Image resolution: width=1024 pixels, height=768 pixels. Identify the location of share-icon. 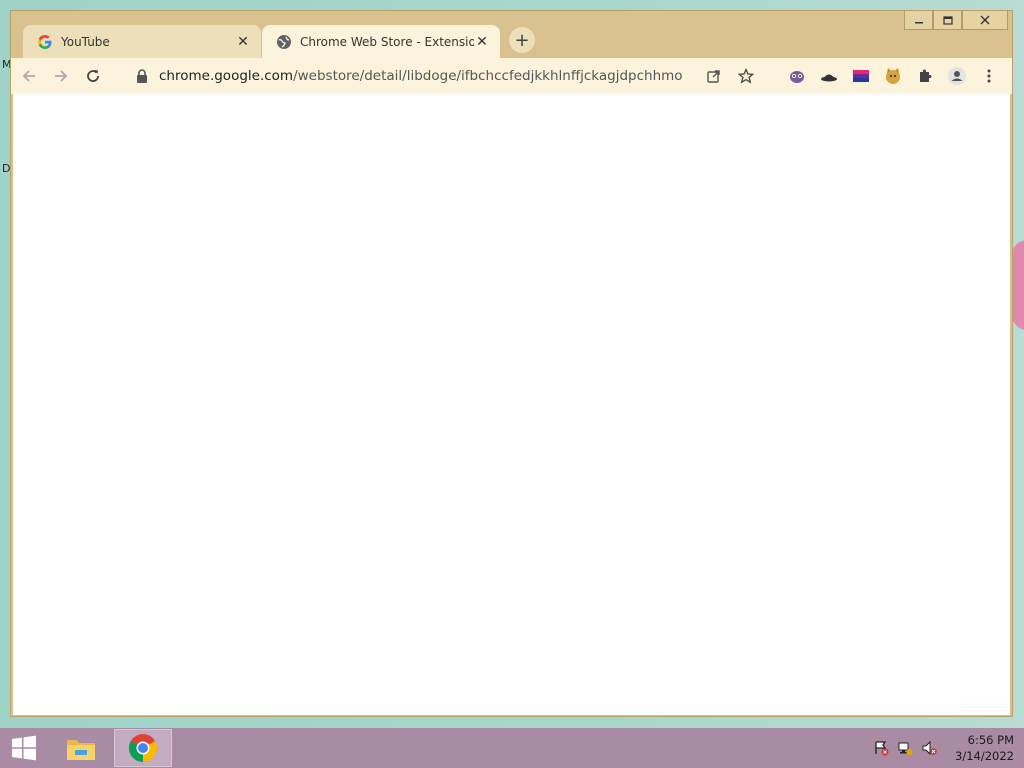
(713, 76).